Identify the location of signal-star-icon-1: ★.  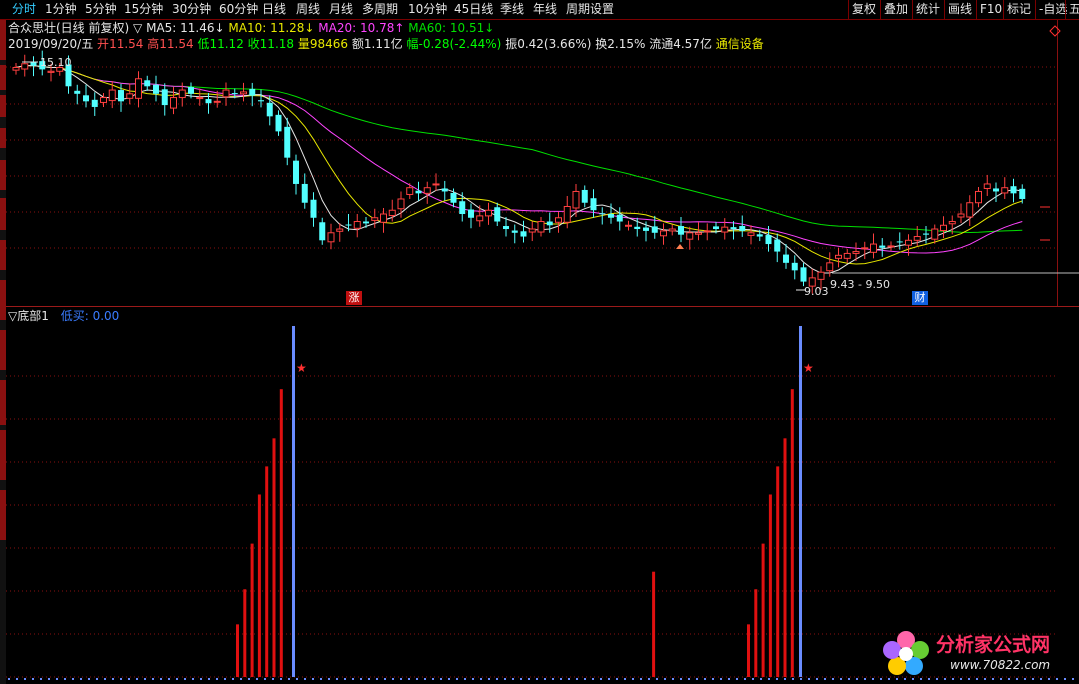
(808, 368).